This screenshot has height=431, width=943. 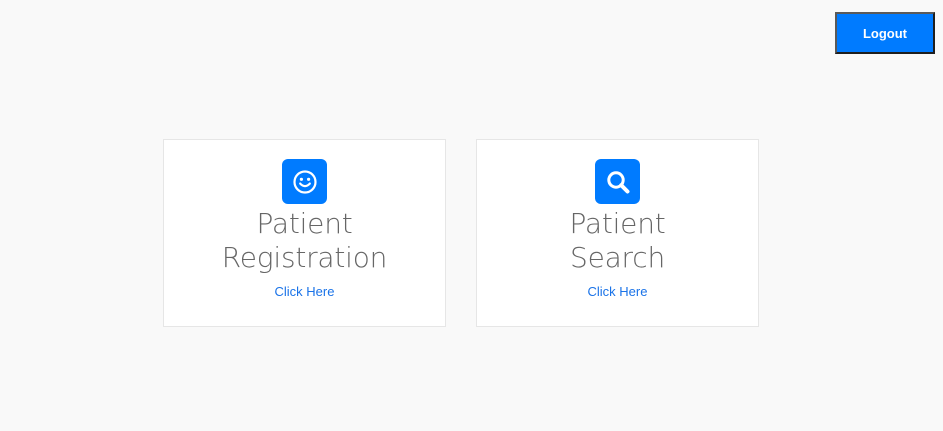 I want to click on smiley-icon, so click(x=304, y=181).